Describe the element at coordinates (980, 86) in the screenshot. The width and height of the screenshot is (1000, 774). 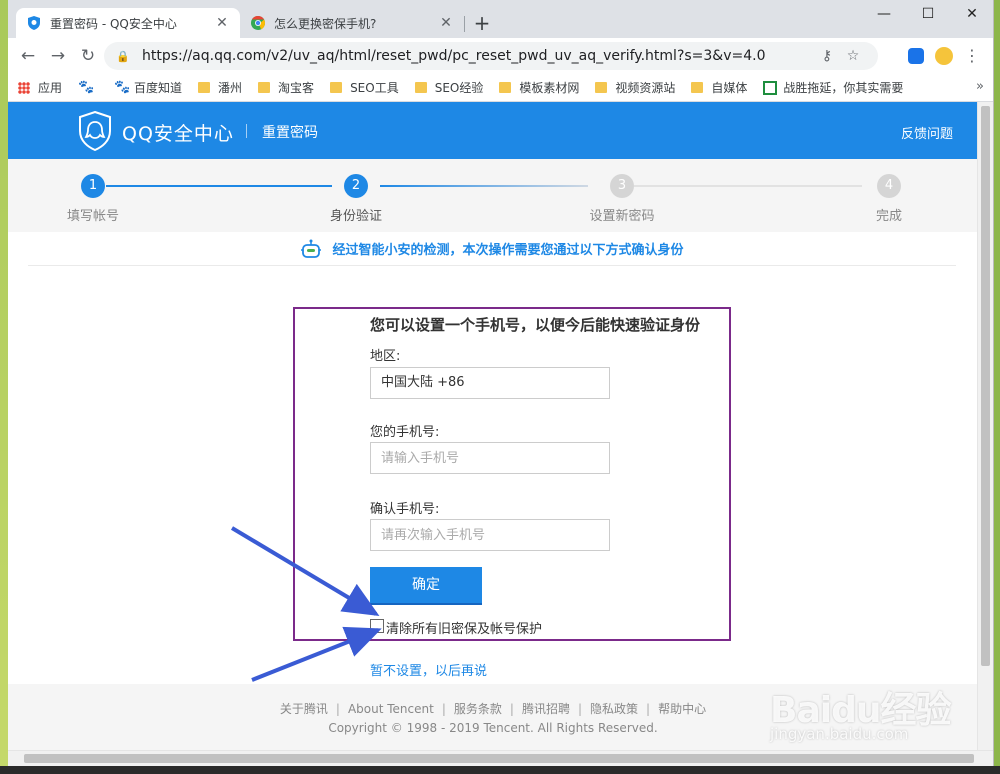
I see `bookmarks-overflow-icon: »` at that location.